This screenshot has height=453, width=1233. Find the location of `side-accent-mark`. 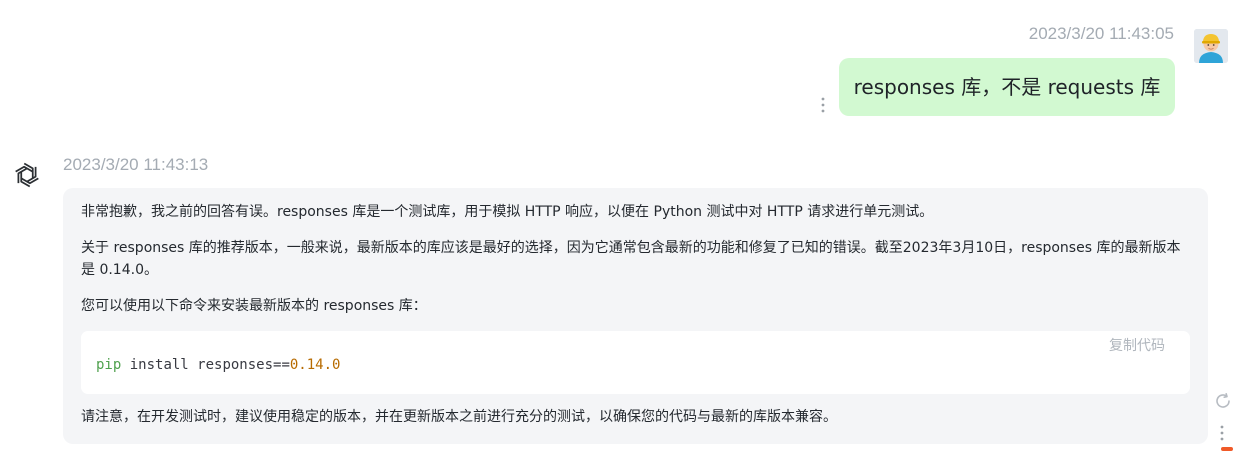

side-accent-mark is located at coordinates (1227, 449).